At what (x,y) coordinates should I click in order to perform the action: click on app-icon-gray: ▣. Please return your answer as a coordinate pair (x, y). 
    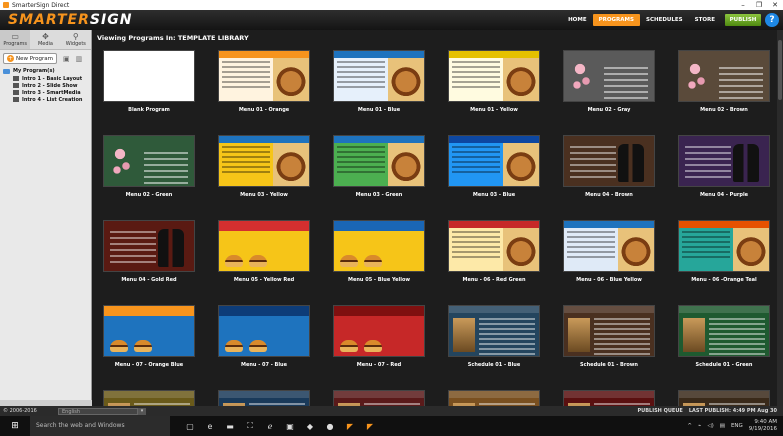
    Looking at the image, I should click on (290, 426).